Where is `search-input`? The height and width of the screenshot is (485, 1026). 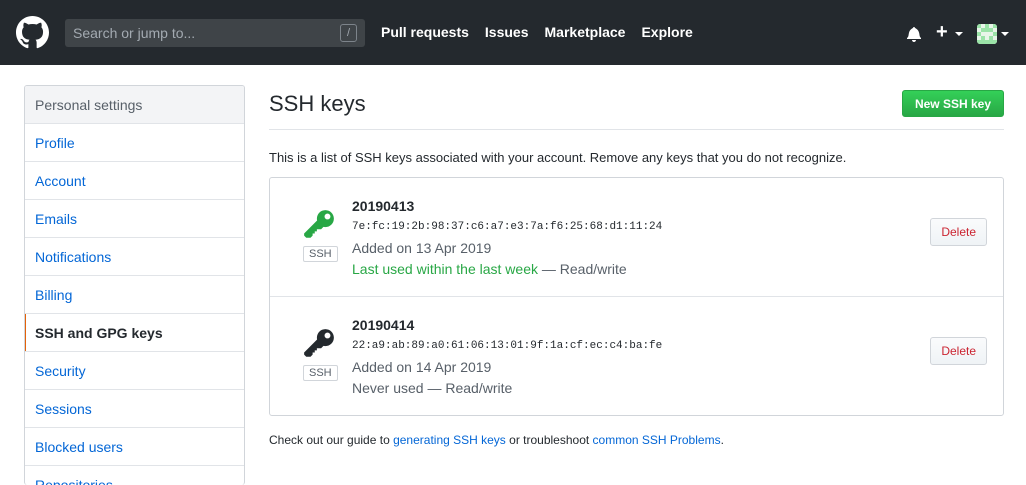 search-input is located at coordinates (198, 33).